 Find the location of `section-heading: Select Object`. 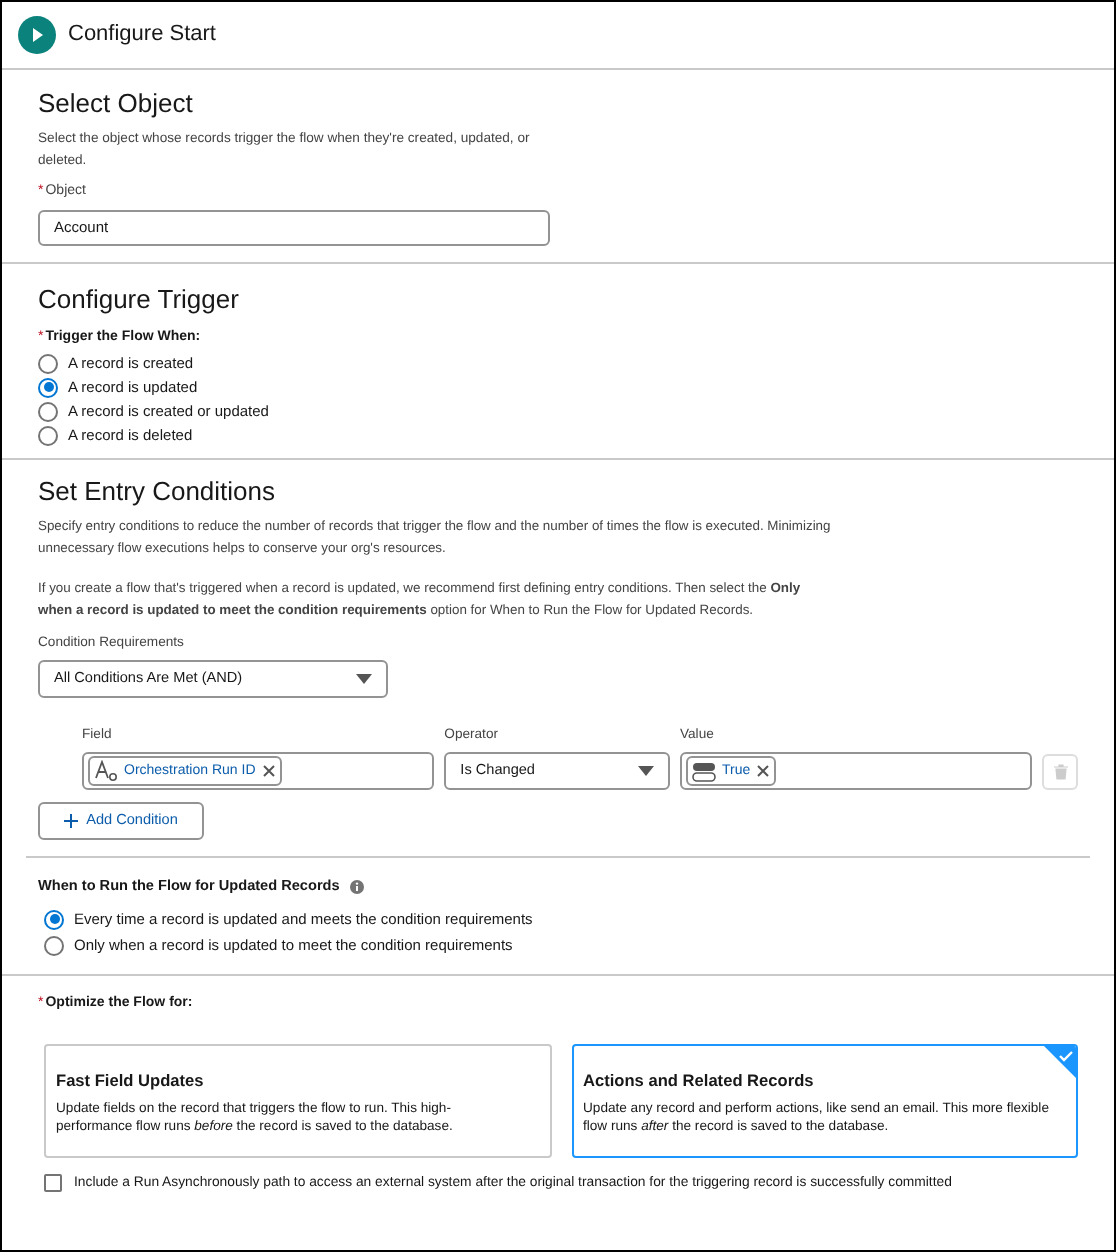

section-heading: Select Object is located at coordinates (116, 104).